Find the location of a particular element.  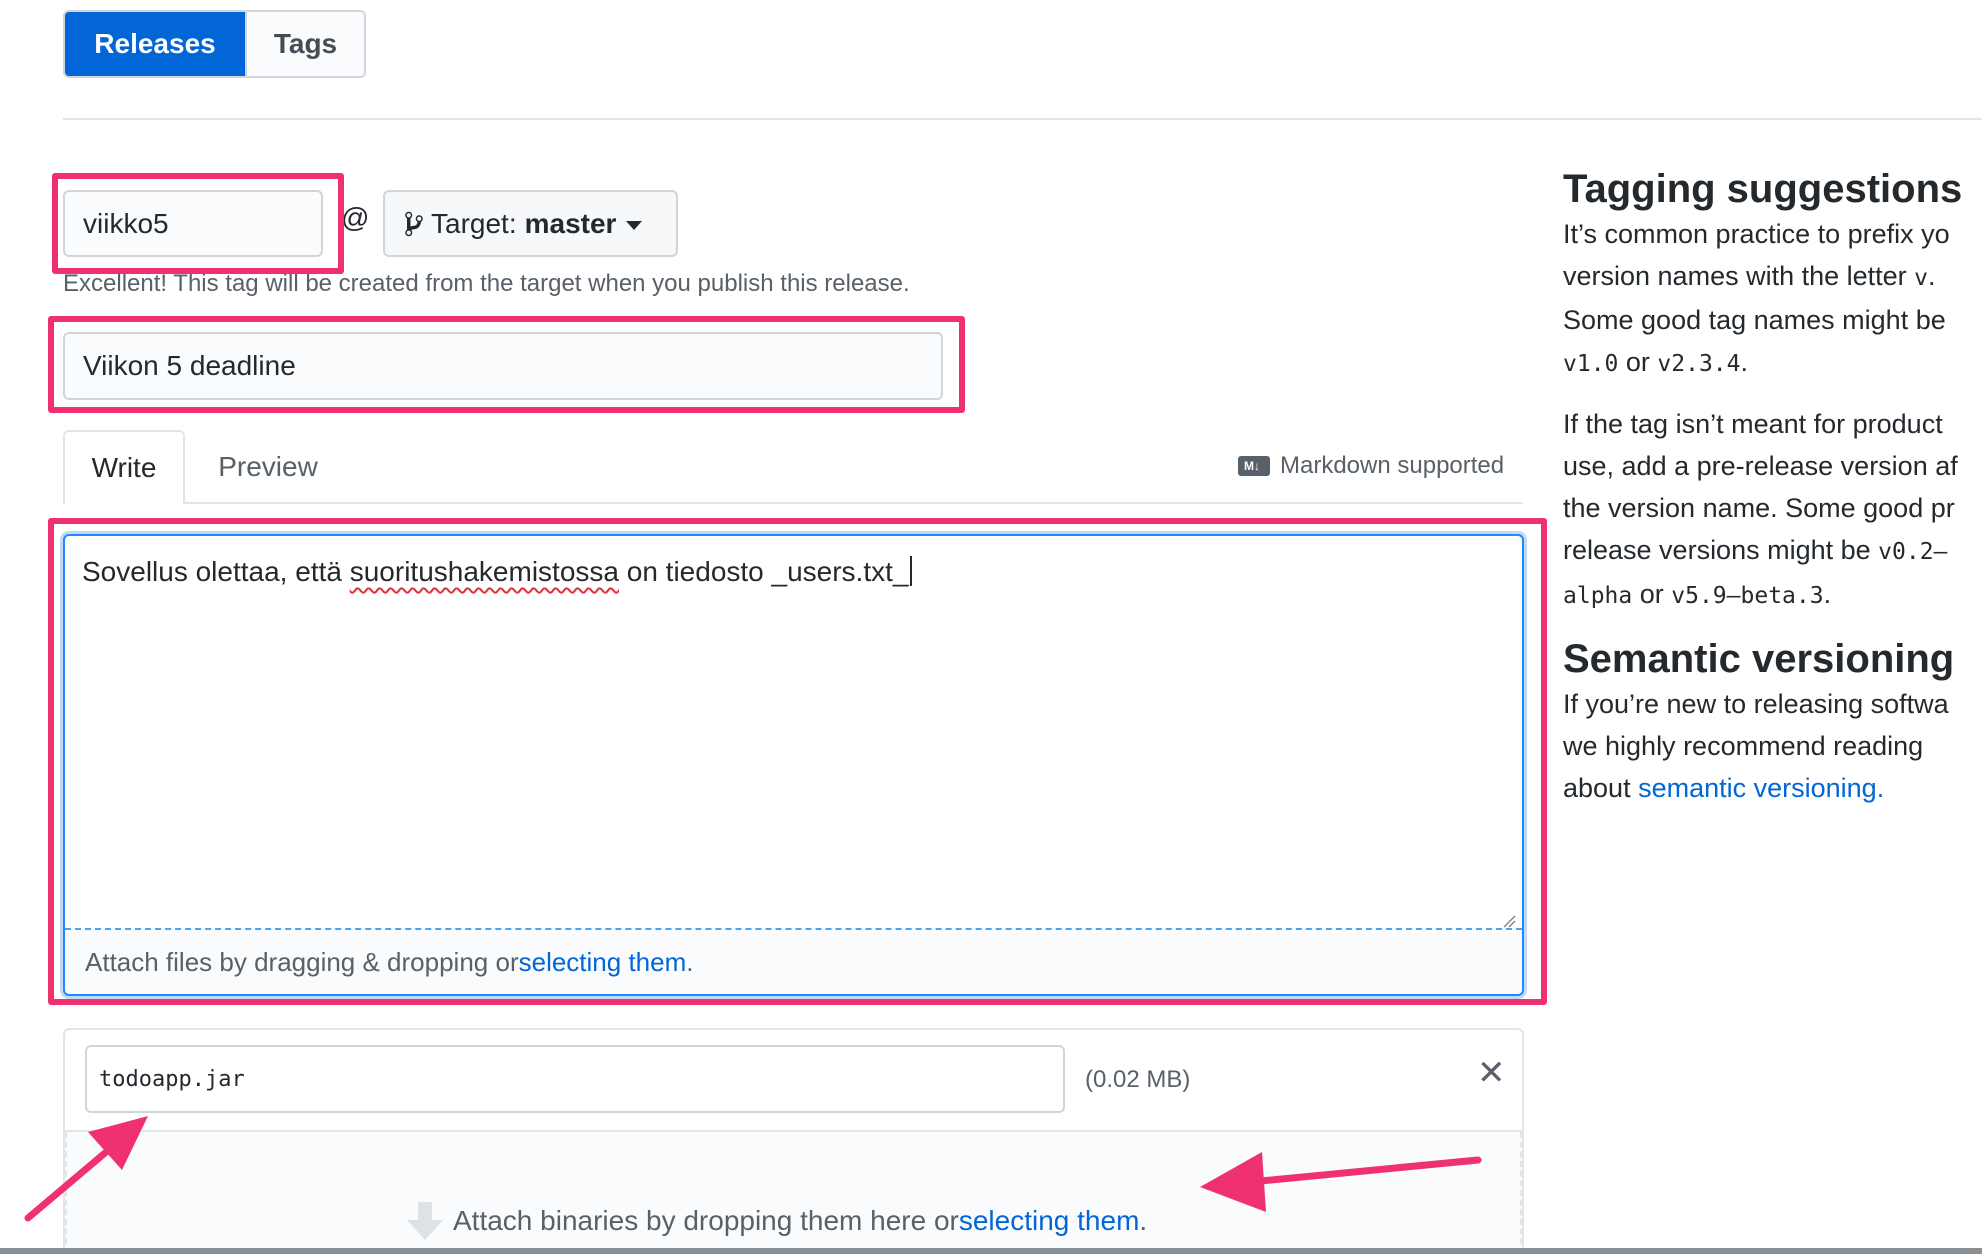

code-snippet: v1.0 is located at coordinates (1591, 364).